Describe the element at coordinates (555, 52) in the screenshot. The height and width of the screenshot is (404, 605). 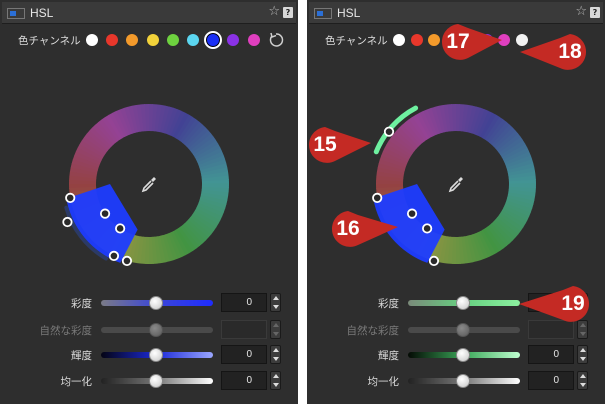
I see `callout-18: 18` at that location.